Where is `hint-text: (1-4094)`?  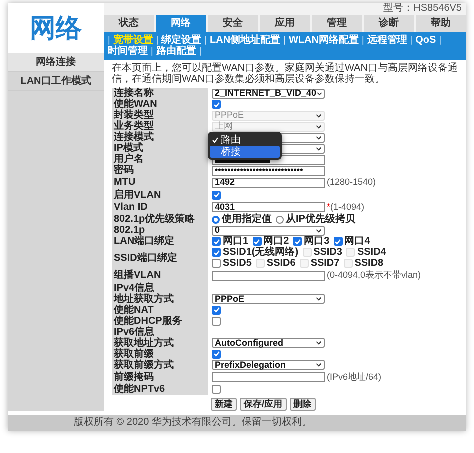
hint-text: (1-4094) is located at coordinates (347, 207).